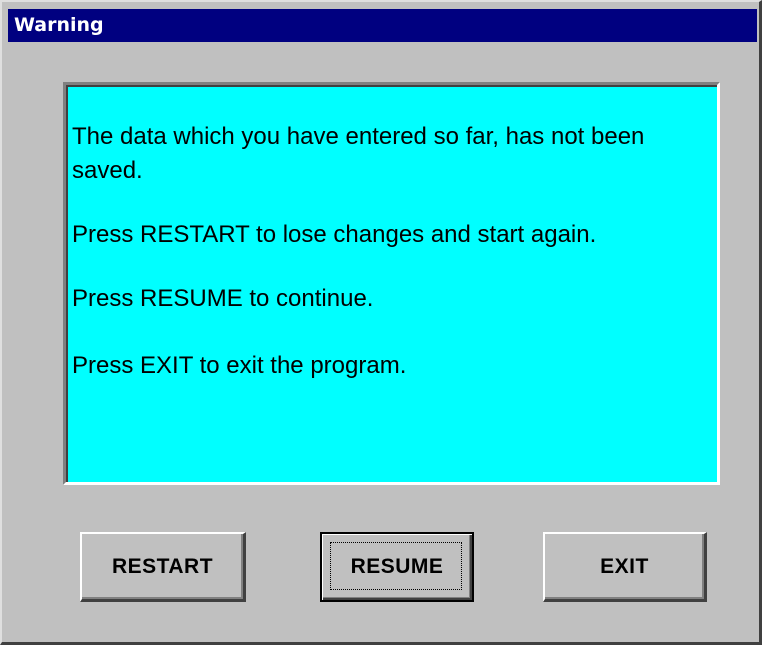 This screenshot has height=645, width=762. I want to click on restart-button: RESTART, so click(163, 567).